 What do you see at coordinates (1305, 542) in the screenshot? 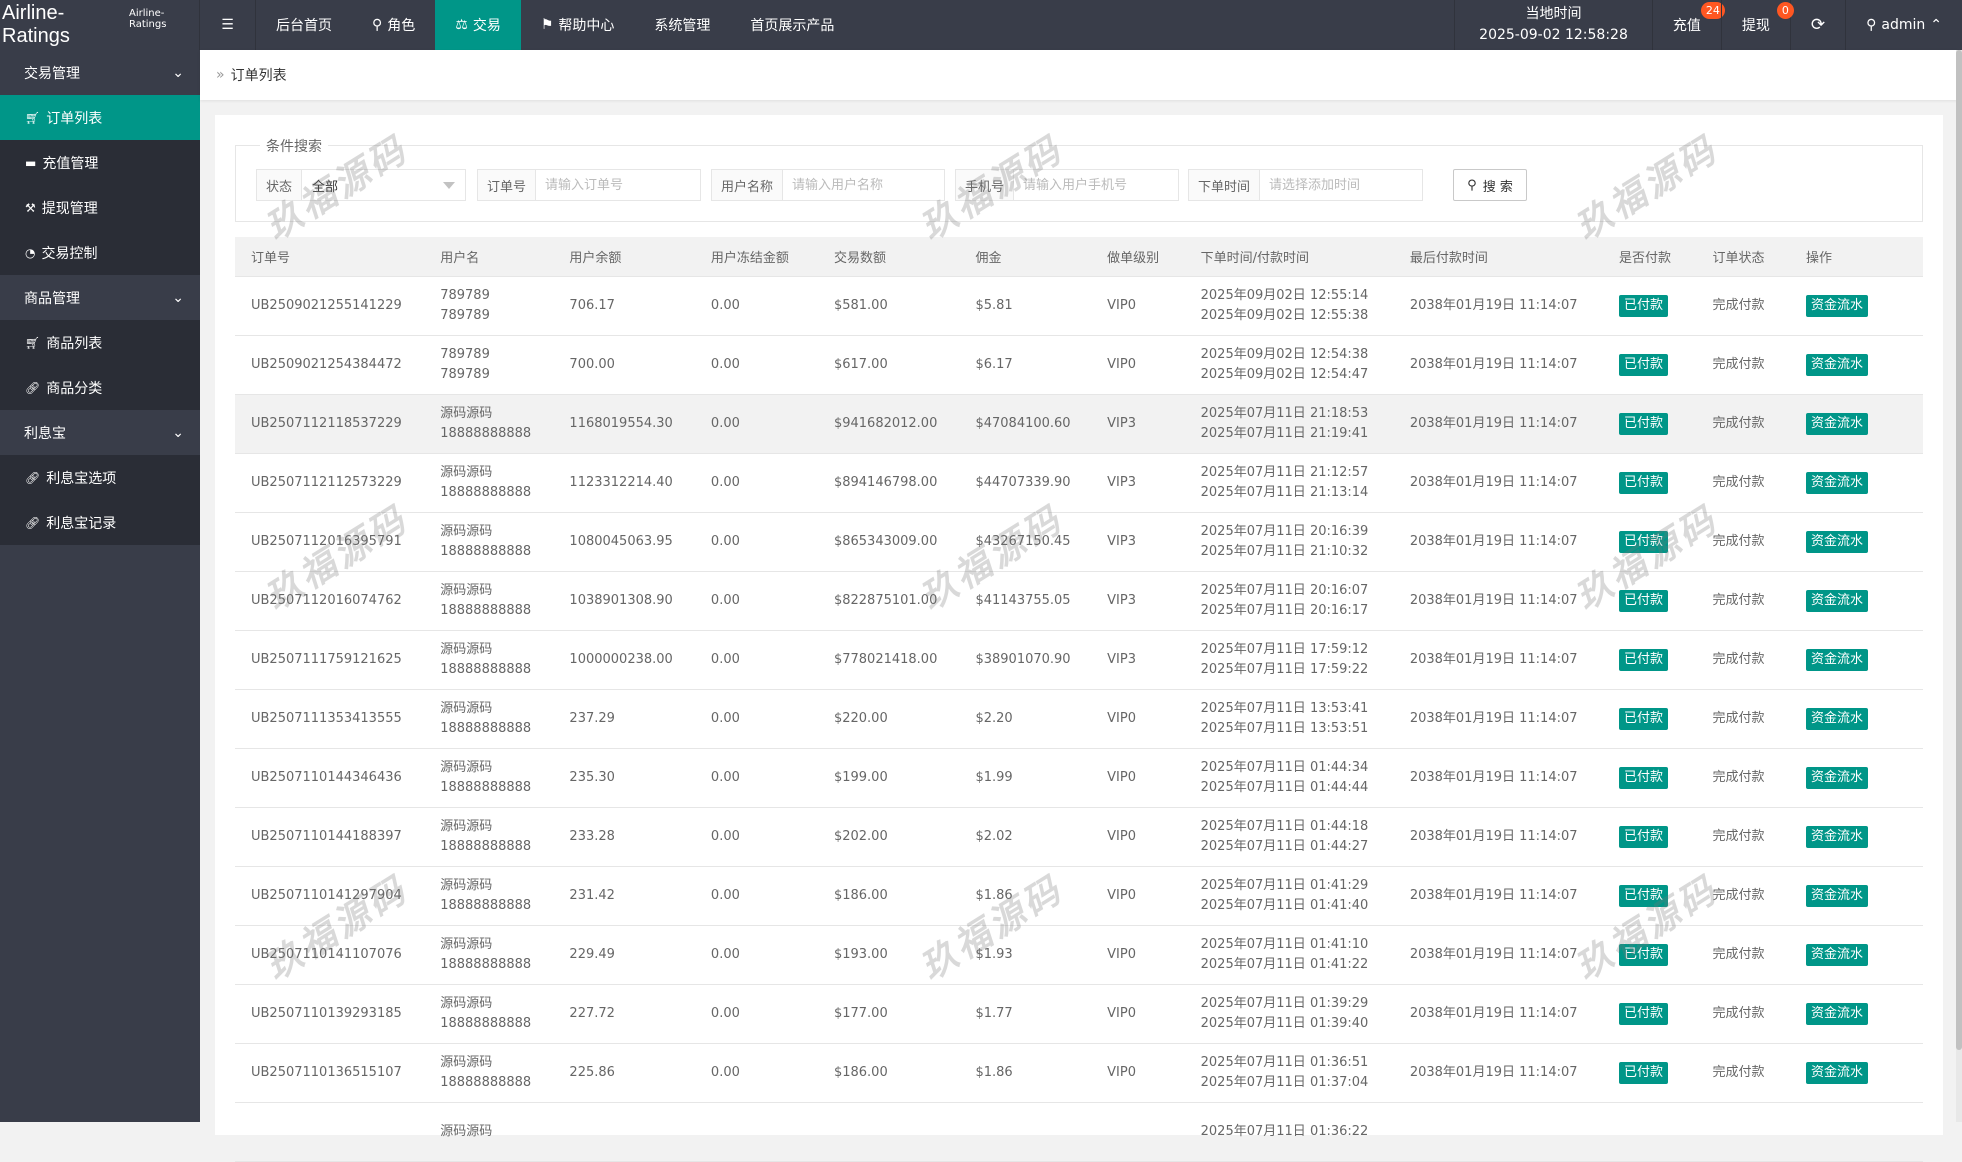
I see `order-times: 2025年07月11日 20:16:39 2025年07月11日 21:10:32` at bounding box center [1305, 542].